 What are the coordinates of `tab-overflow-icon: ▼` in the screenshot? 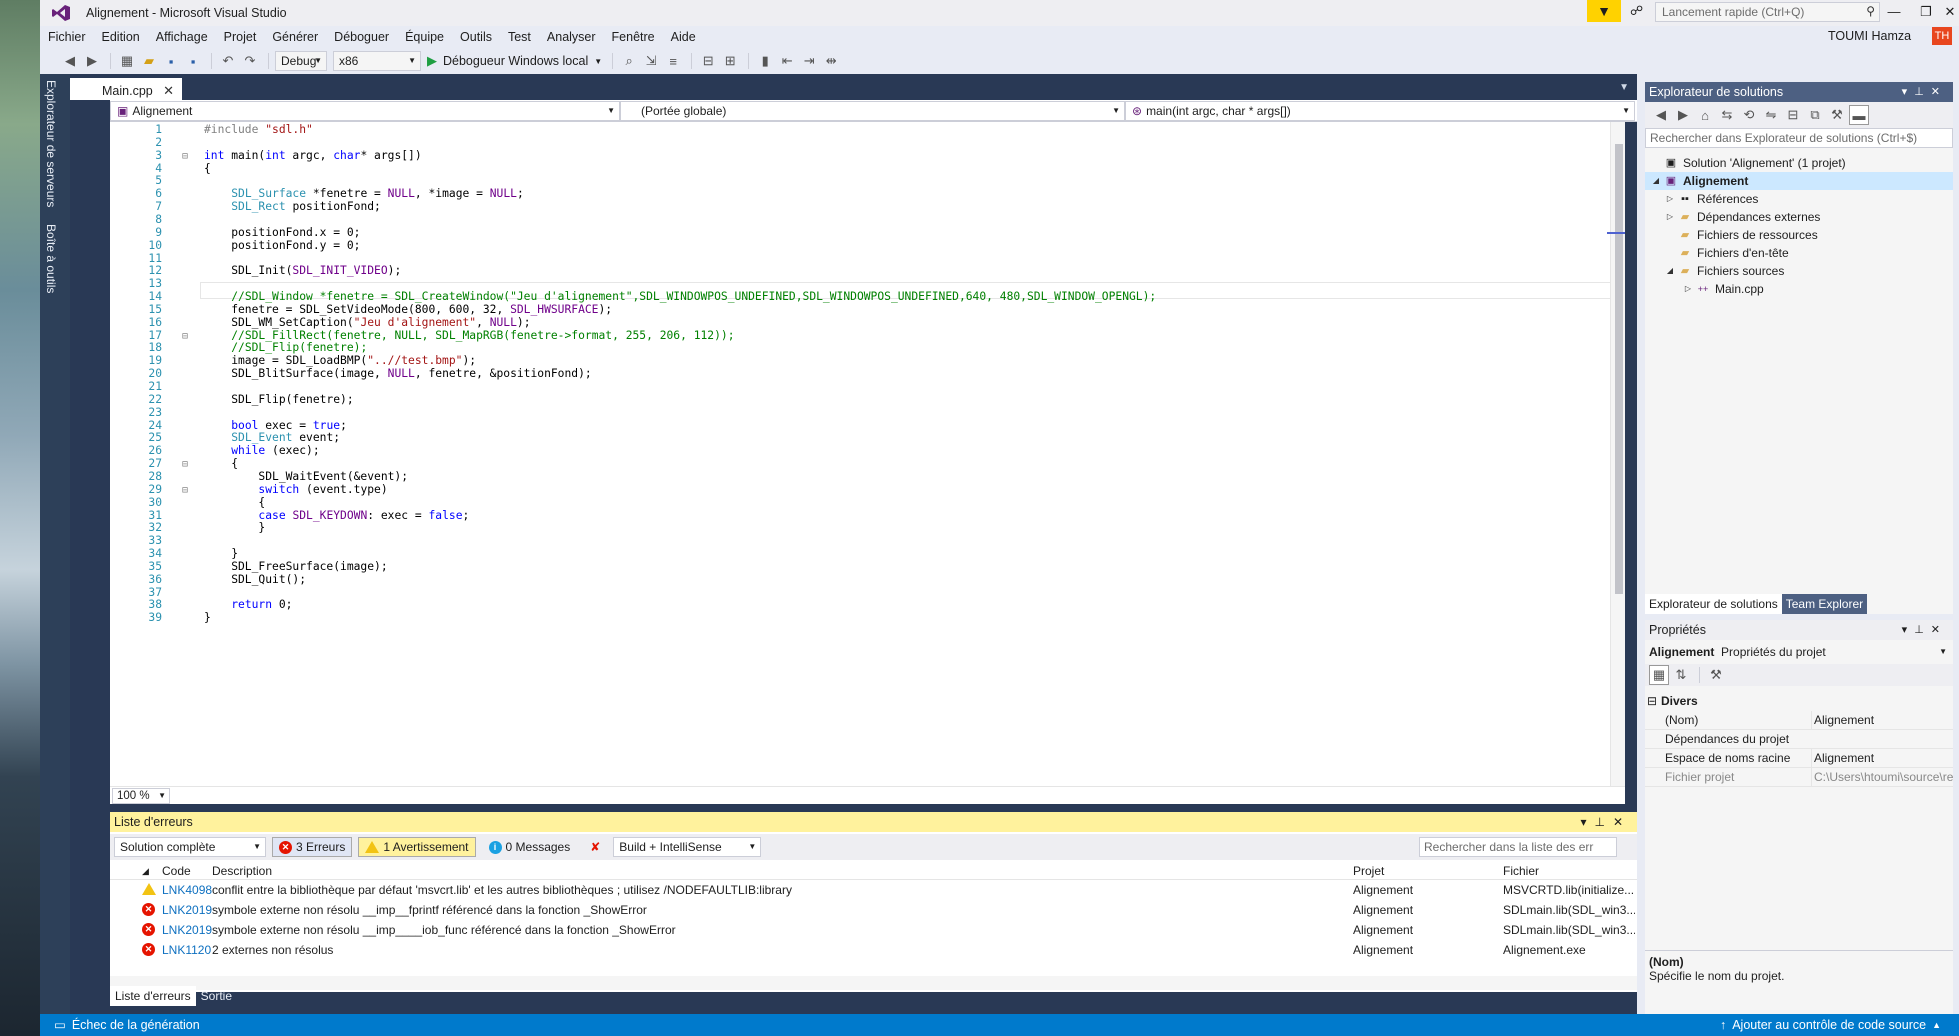 It's located at (1624, 87).